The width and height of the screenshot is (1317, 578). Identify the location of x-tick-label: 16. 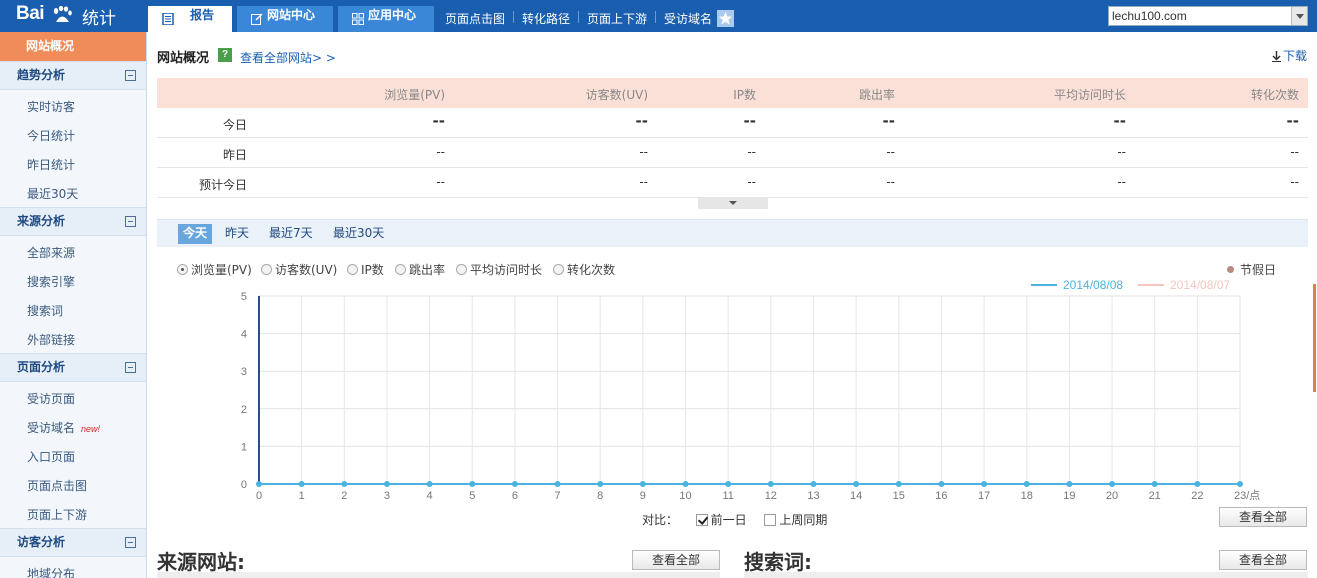
(941, 496).